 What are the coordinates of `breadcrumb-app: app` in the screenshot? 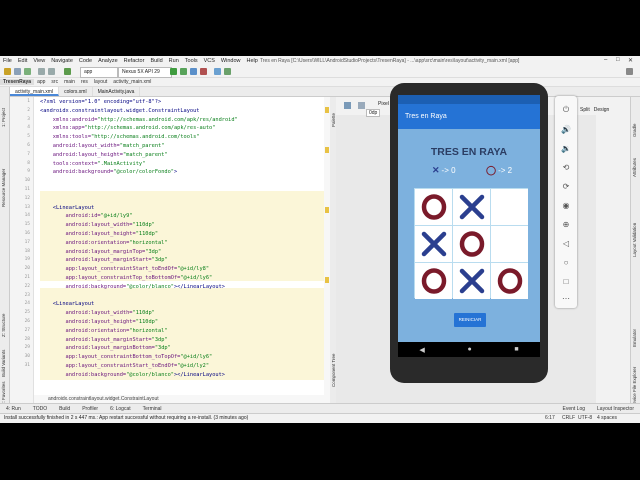 It's located at (41, 82).